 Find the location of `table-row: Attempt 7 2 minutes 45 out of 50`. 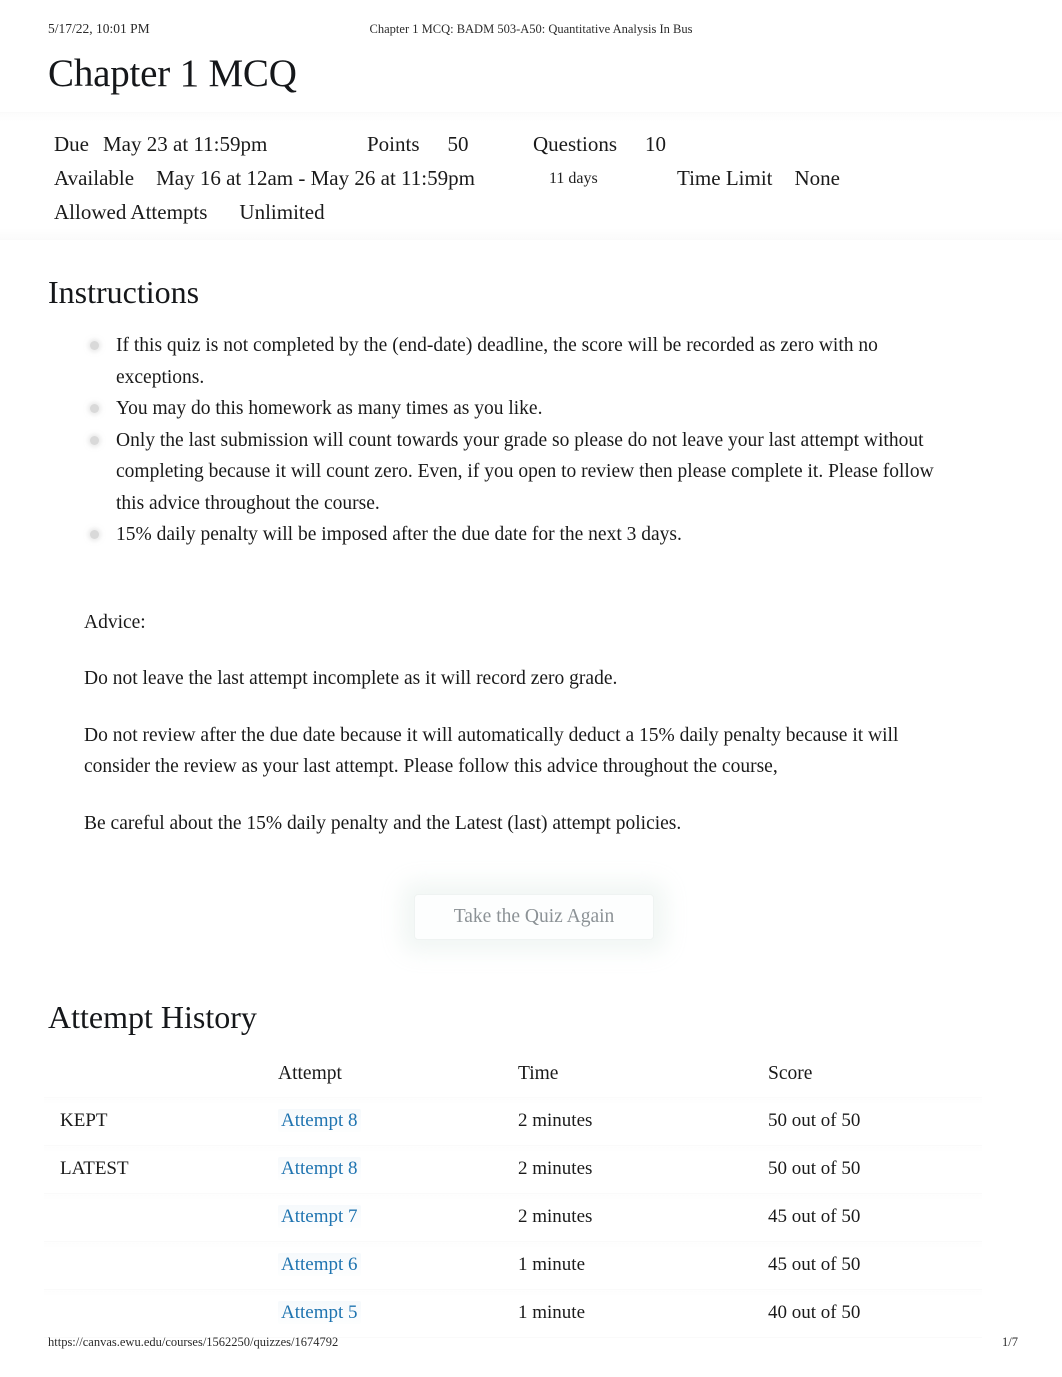

table-row: Attempt 7 2 minutes 45 out of 50 is located at coordinates (513, 1217).